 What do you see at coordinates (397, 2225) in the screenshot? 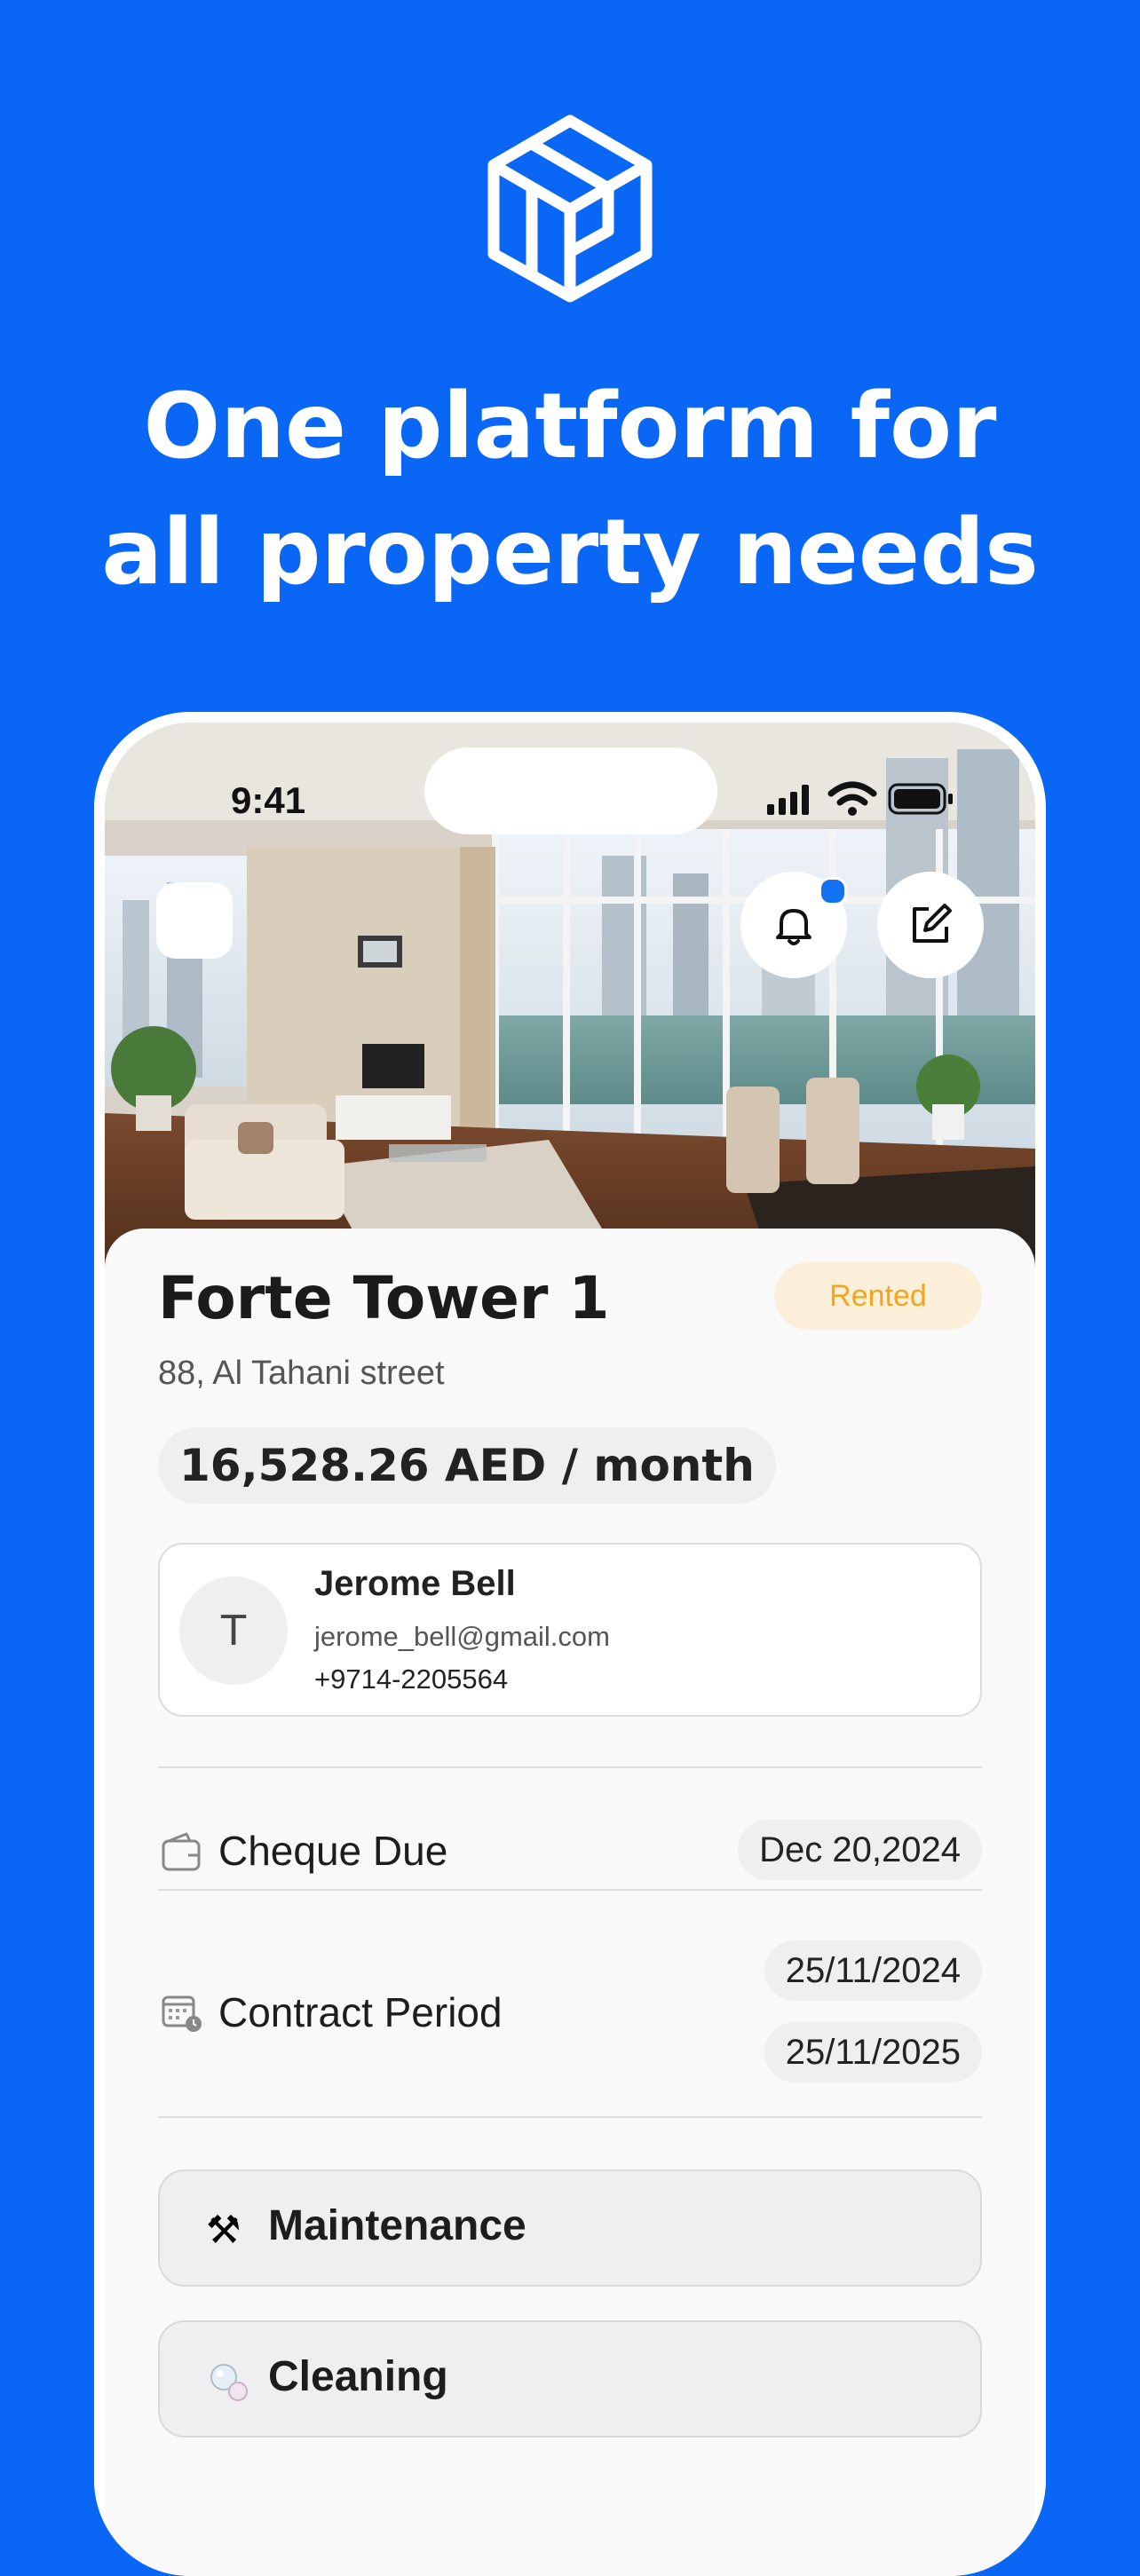
I see `maintenance-label: Maintenance` at bounding box center [397, 2225].